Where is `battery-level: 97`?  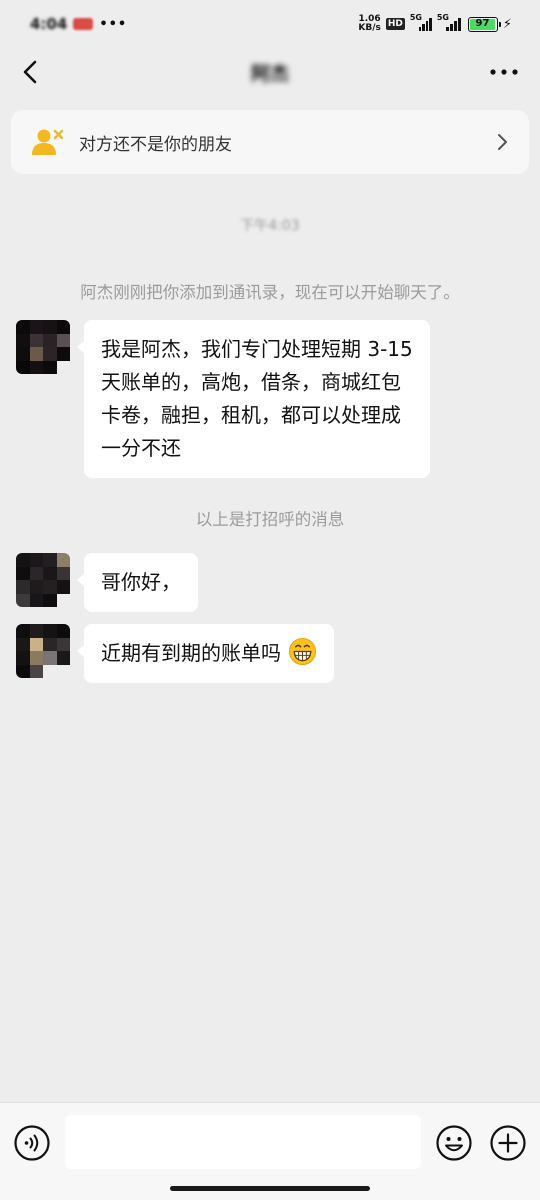 battery-level: 97 is located at coordinates (482, 24).